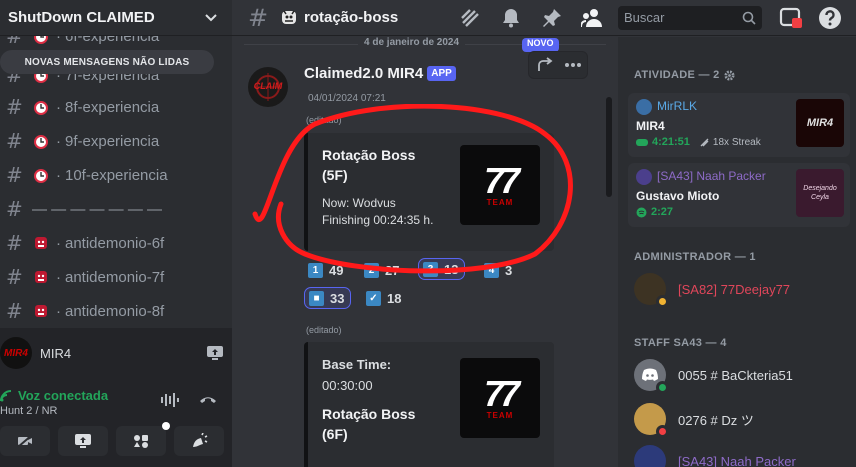 This screenshot has height=467, width=856. Describe the element at coordinates (540, 45) in the screenshot. I see `new-badge: NOVO` at that location.